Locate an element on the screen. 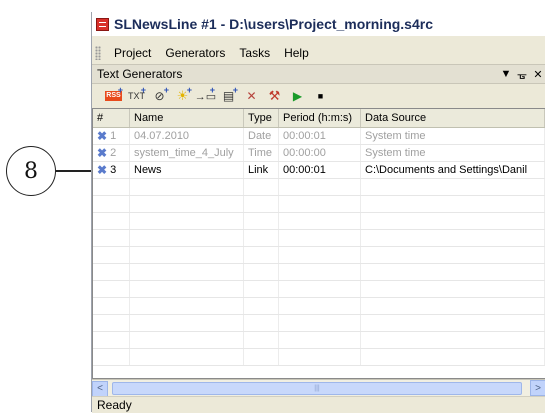  row-period: 00:00:00 is located at coordinates (320, 153).